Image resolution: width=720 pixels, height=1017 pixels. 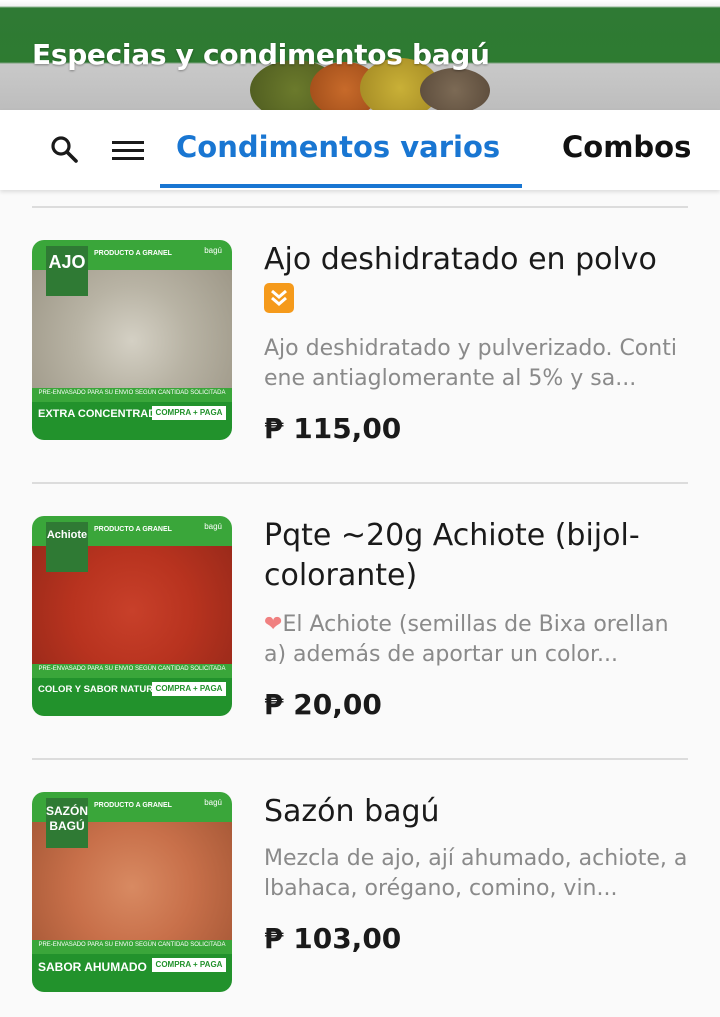 What do you see at coordinates (333, 938) in the screenshot?
I see `product-price: ₱ 103,00` at bounding box center [333, 938].